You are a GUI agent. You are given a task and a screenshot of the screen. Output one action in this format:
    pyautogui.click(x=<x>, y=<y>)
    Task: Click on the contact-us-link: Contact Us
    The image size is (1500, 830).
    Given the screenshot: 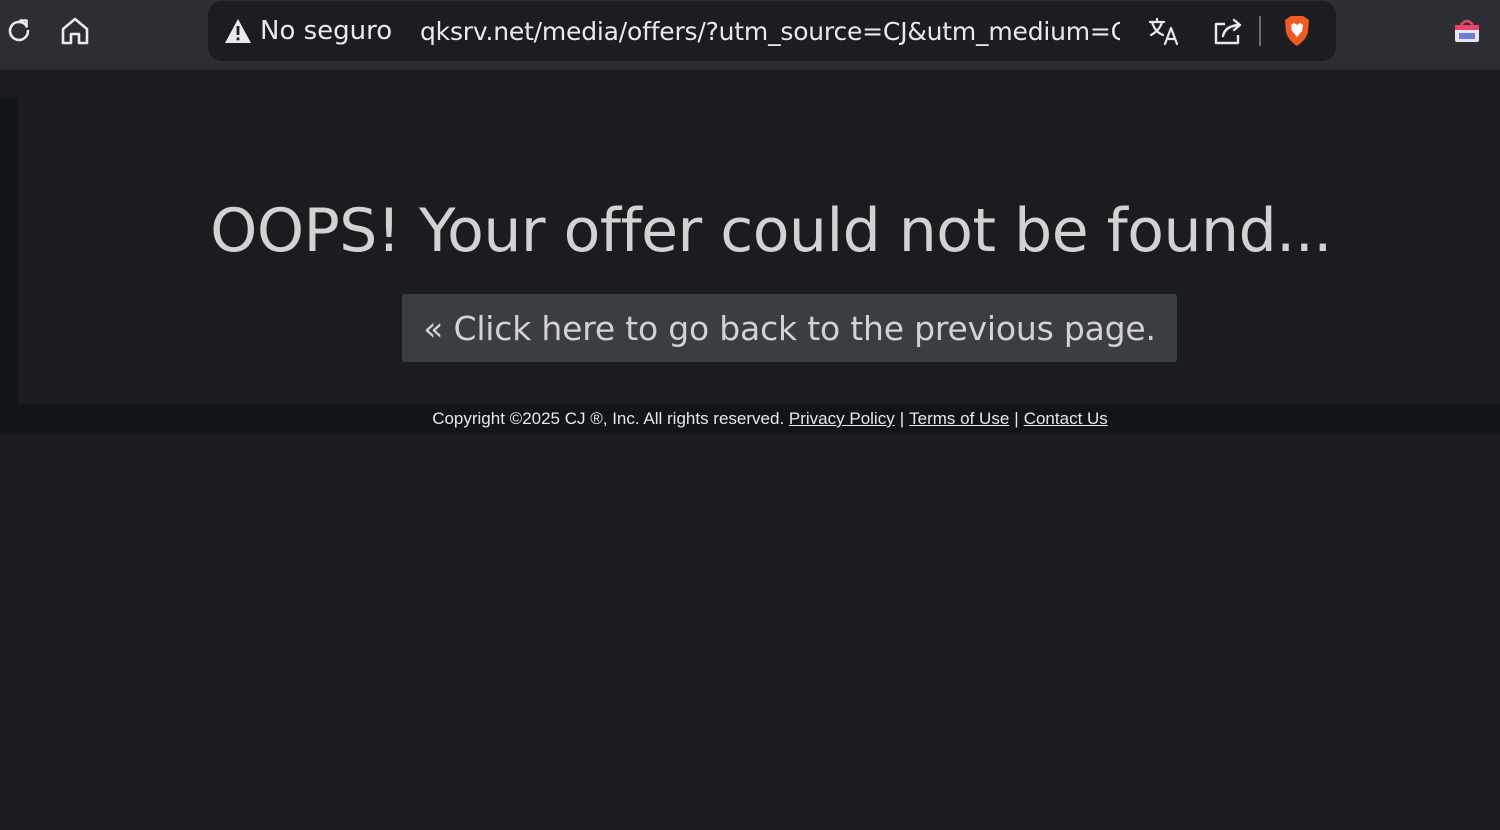 What is the action you would take?
    pyautogui.click(x=1066, y=419)
    